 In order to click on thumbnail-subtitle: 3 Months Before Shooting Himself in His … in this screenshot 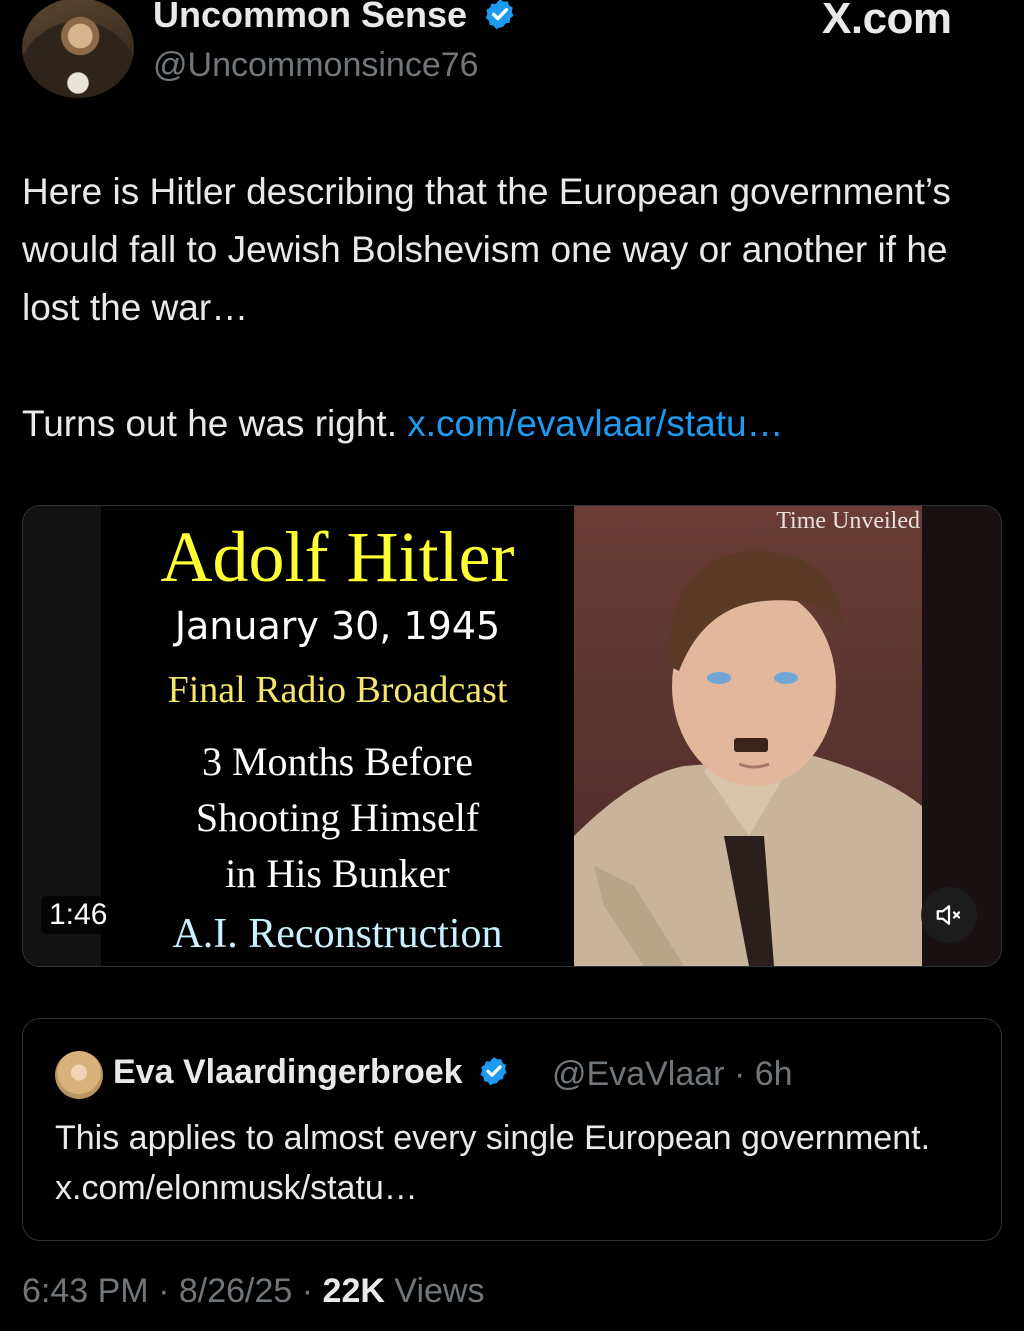, I will do `click(337, 817)`.